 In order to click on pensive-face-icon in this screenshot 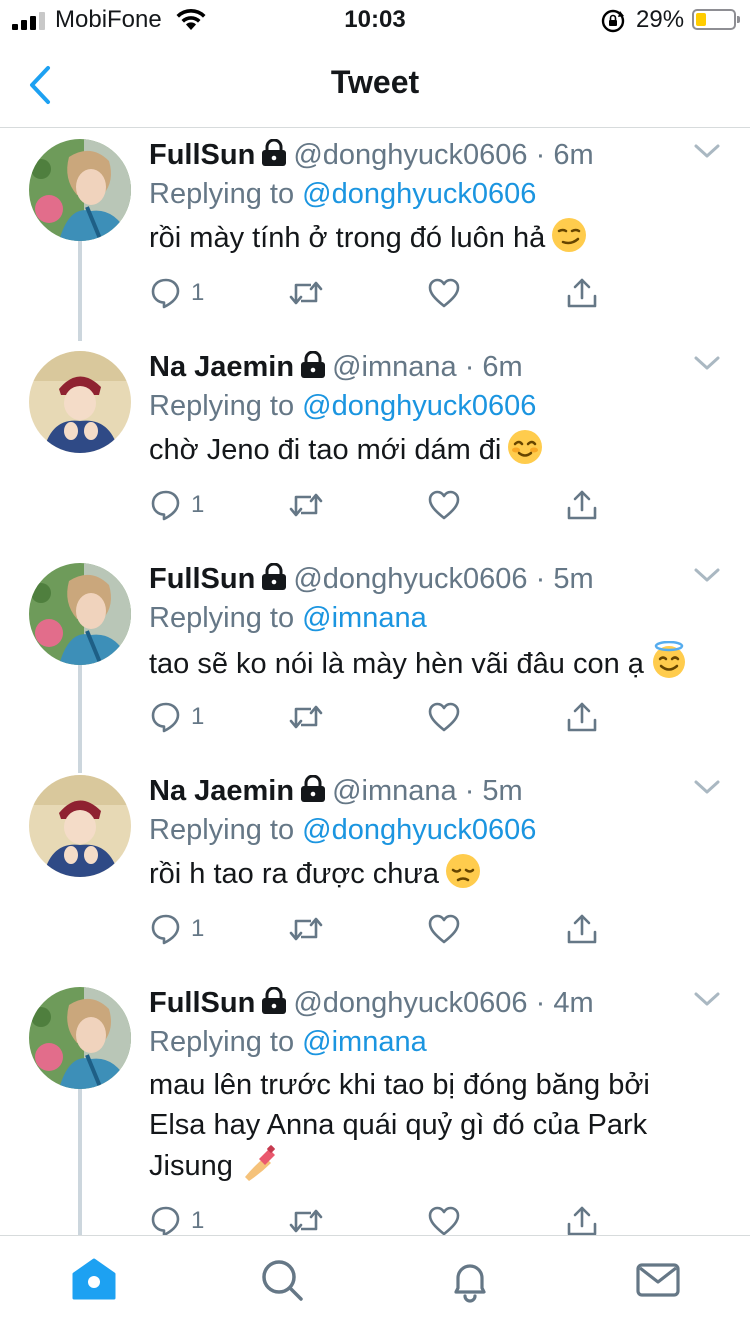, I will do `click(462, 871)`.